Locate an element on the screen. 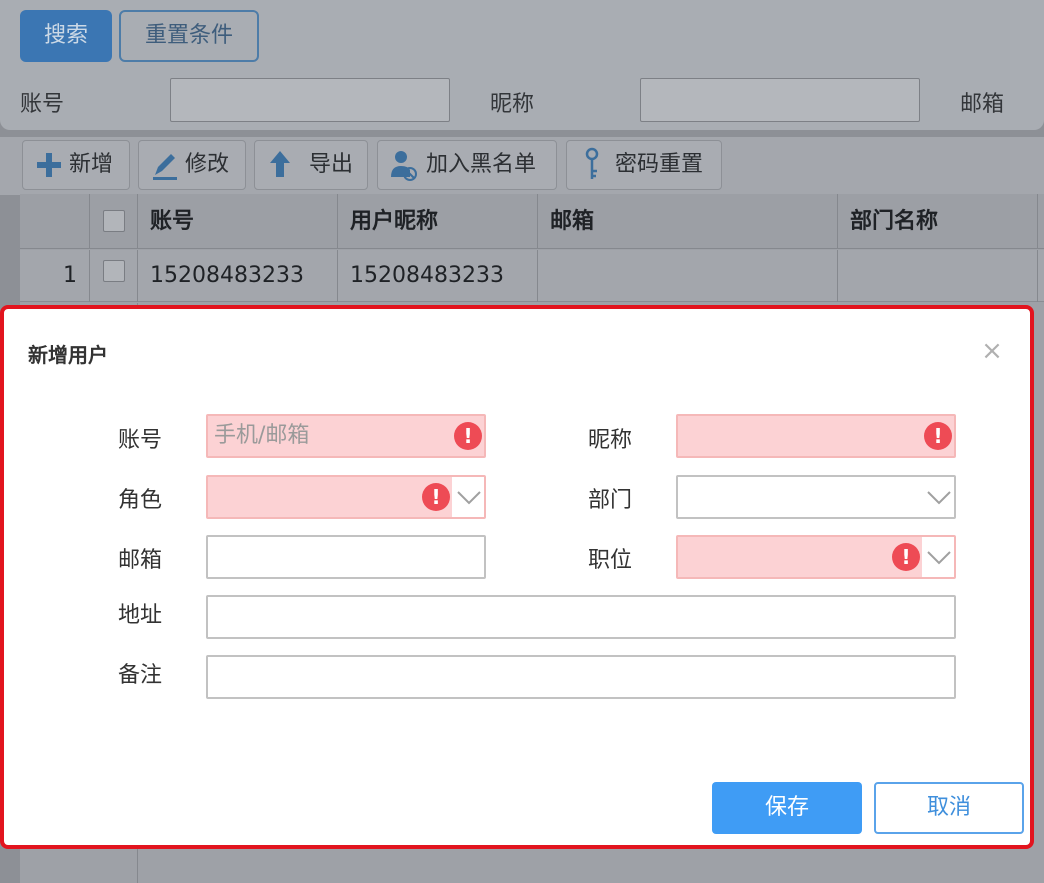 The width and height of the screenshot is (1044, 883). search-account-input is located at coordinates (310, 100).